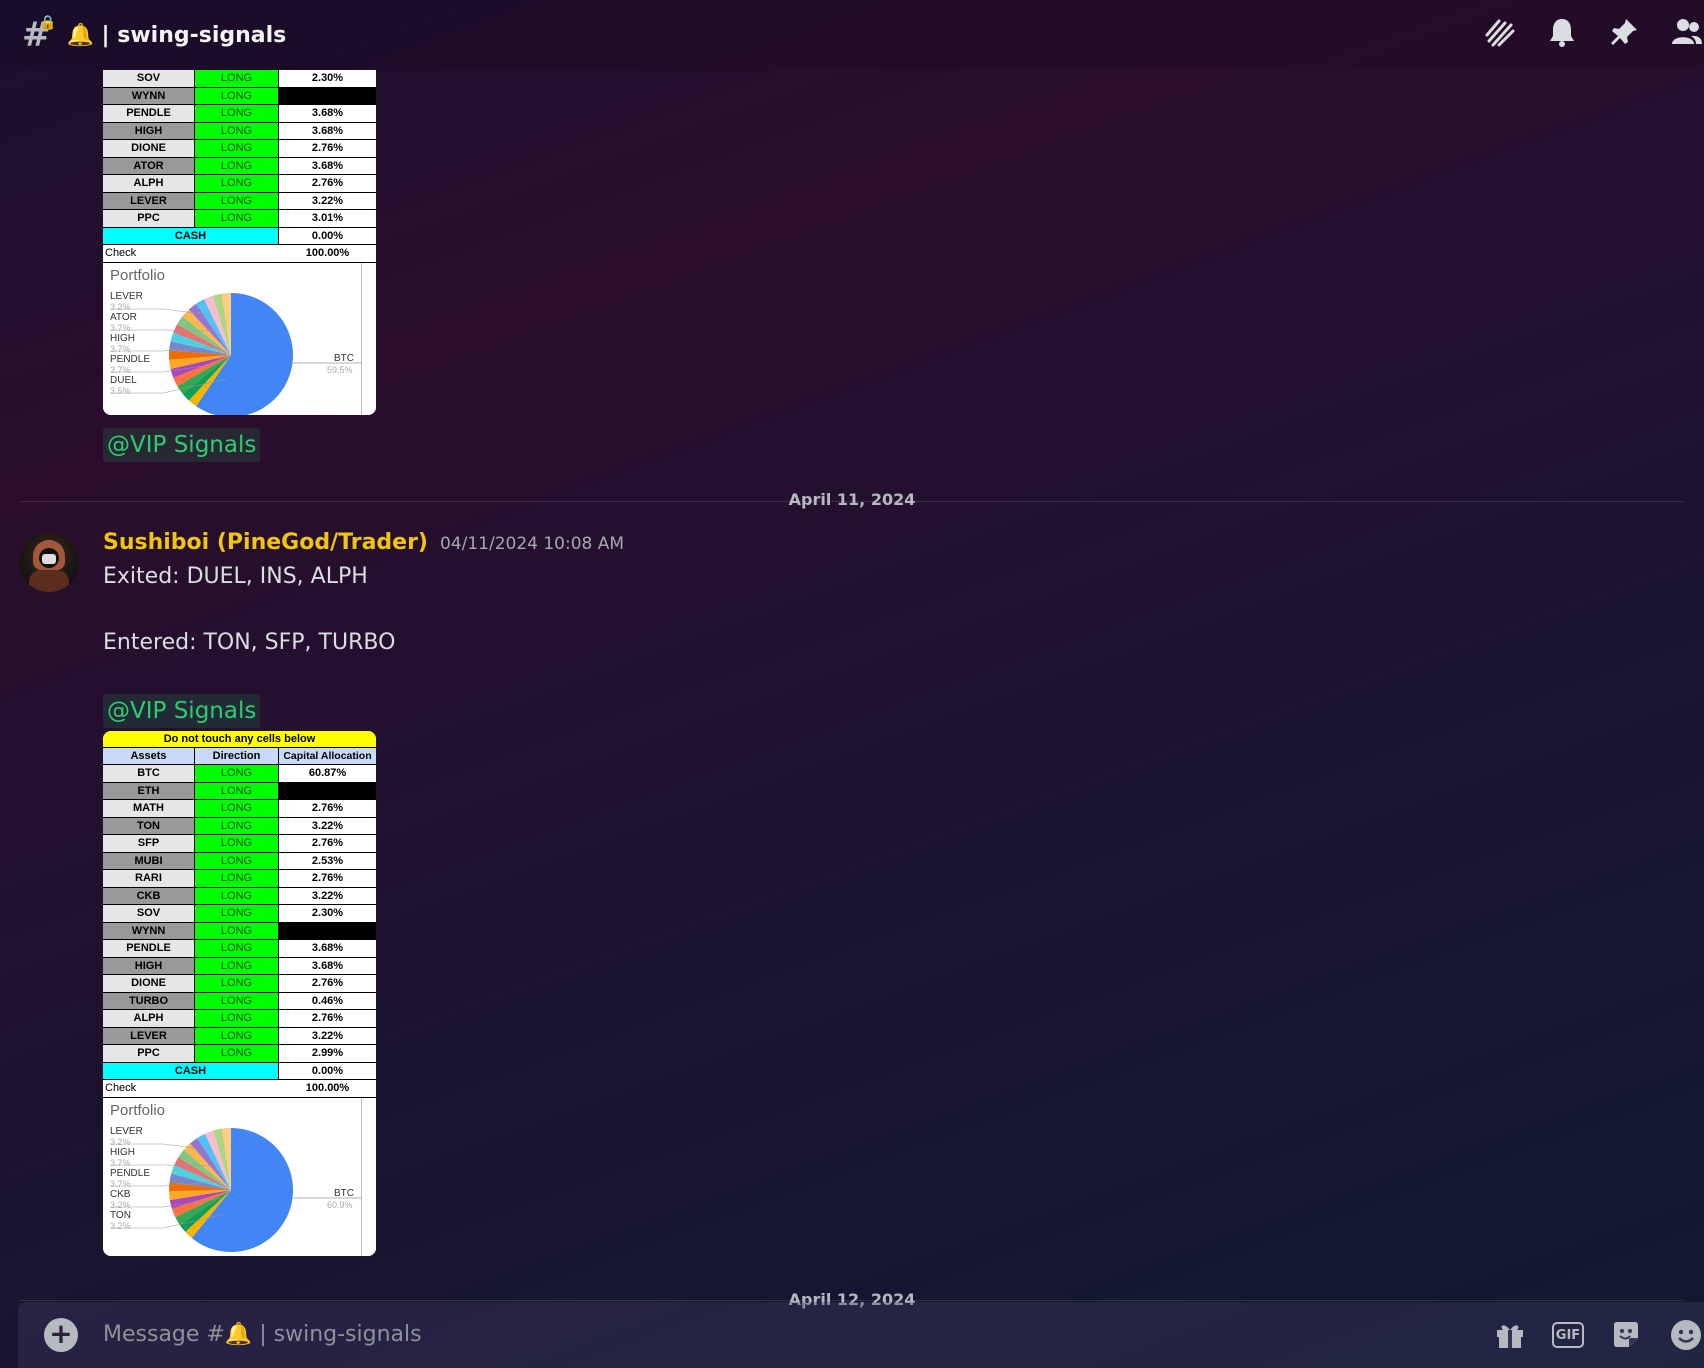 The height and width of the screenshot is (1368, 1704). I want to click on sheet-row-wynn: WYNN LONG, so click(239, 931).